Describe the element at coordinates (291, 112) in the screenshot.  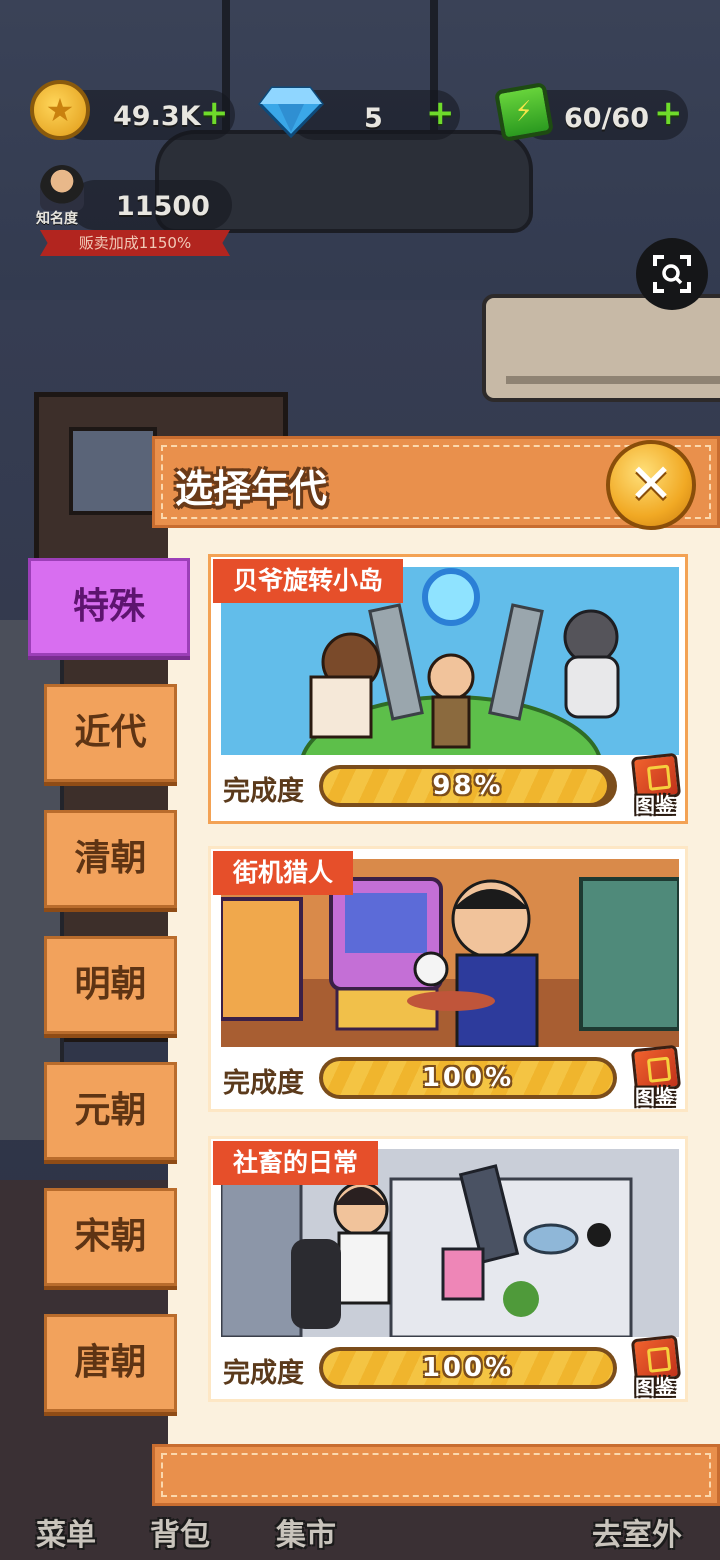
I see `diamond-icon` at that location.